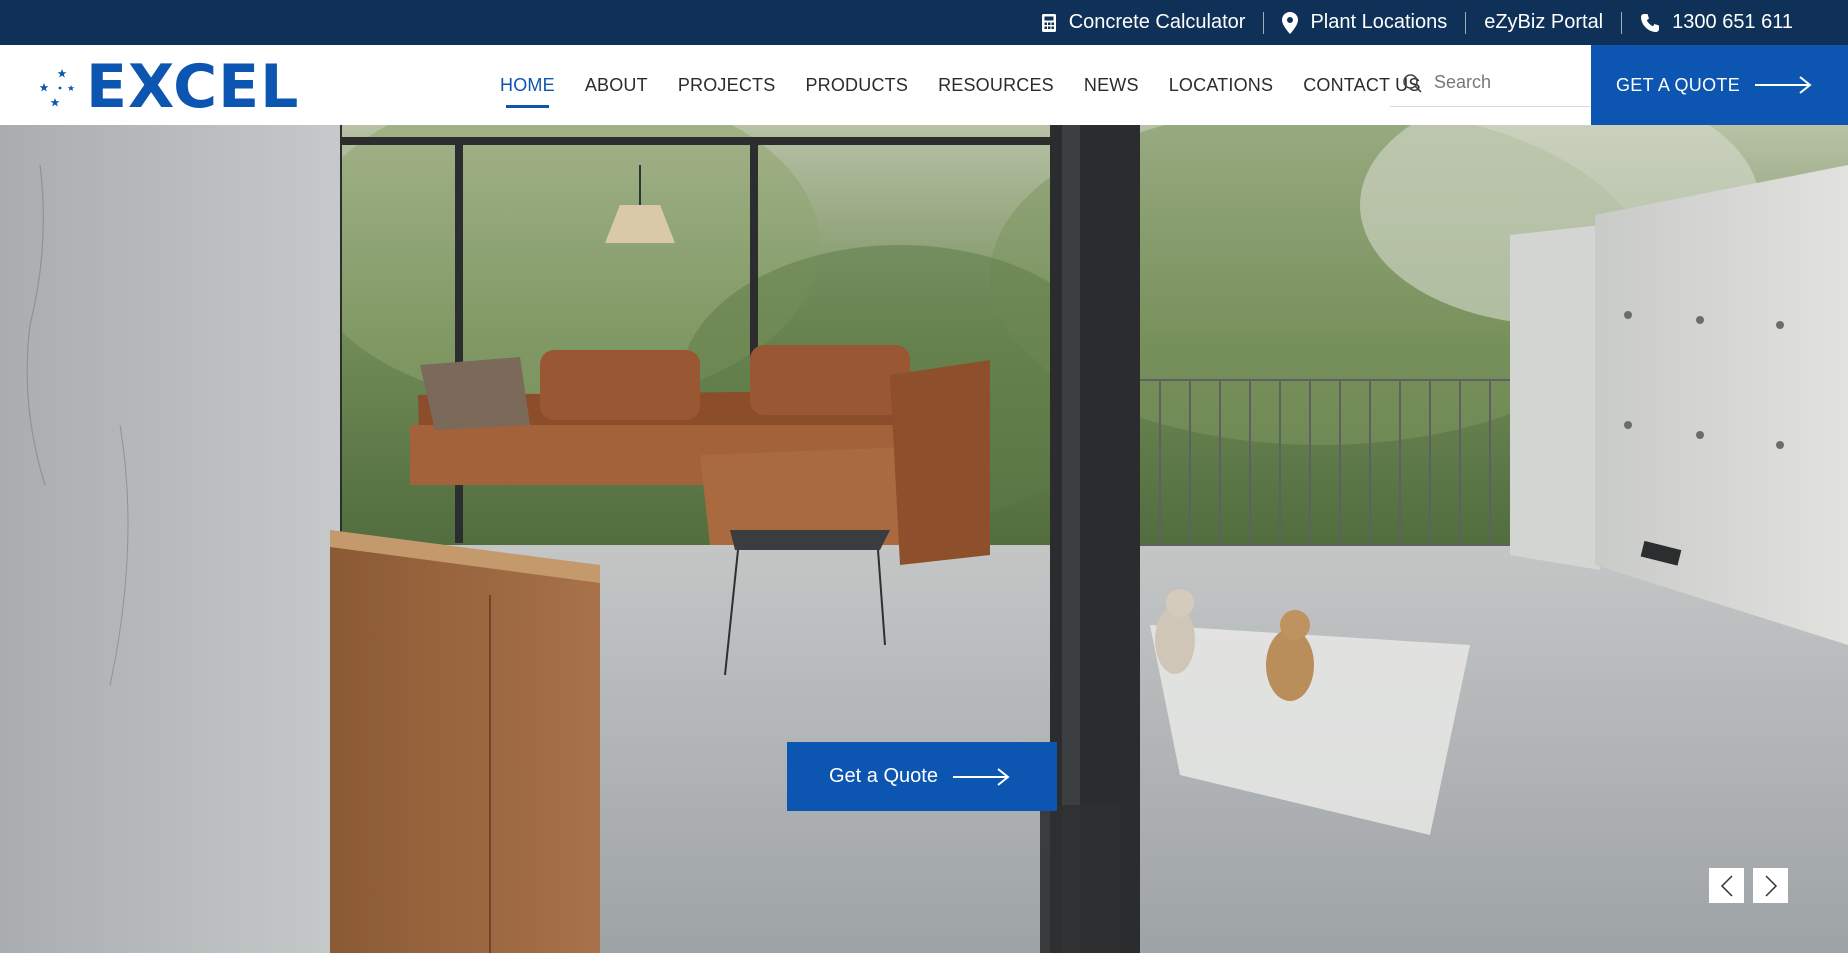 Image resolution: width=1848 pixels, height=974 pixels. What do you see at coordinates (616, 85) in the screenshot?
I see `nav-item-about: ABOUT` at bounding box center [616, 85].